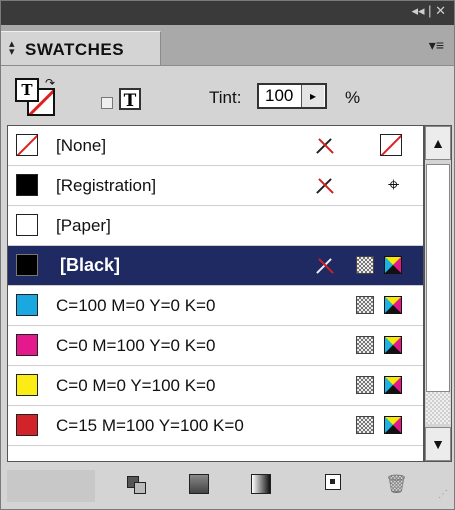  What do you see at coordinates (51, 486) in the screenshot?
I see `bottom-toolbar-spacer` at bounding box center [51, 486].